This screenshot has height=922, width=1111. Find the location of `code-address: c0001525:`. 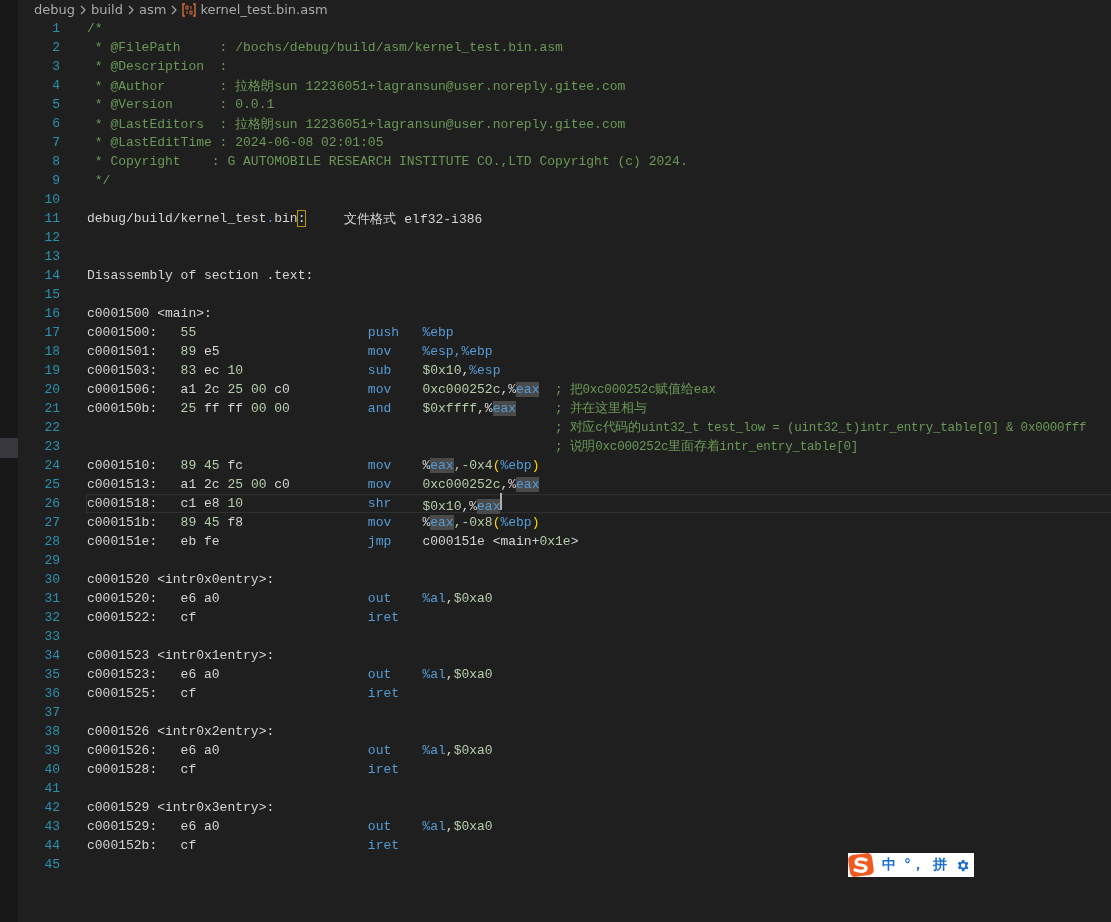

code-address: c0001525: is located at coordinates (122, 693).